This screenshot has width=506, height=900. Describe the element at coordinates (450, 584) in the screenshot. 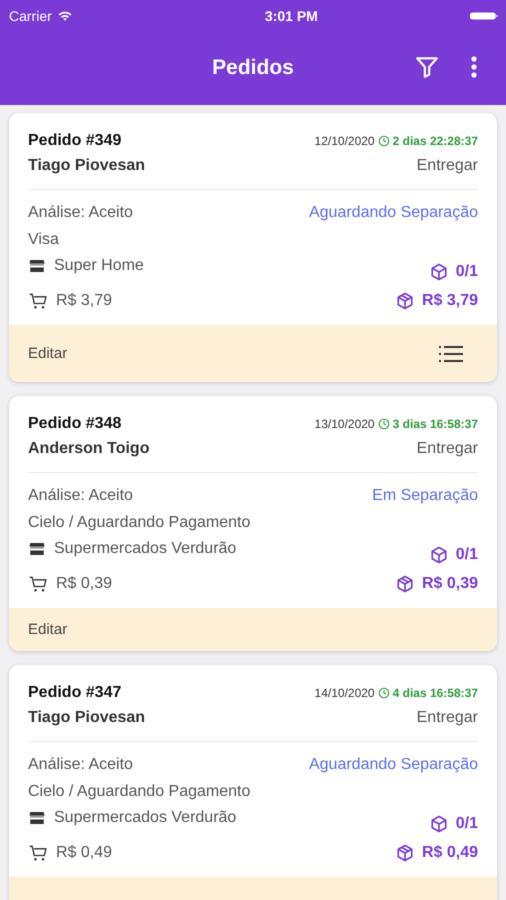

I see `package-total: R$ 0,39` at that location.